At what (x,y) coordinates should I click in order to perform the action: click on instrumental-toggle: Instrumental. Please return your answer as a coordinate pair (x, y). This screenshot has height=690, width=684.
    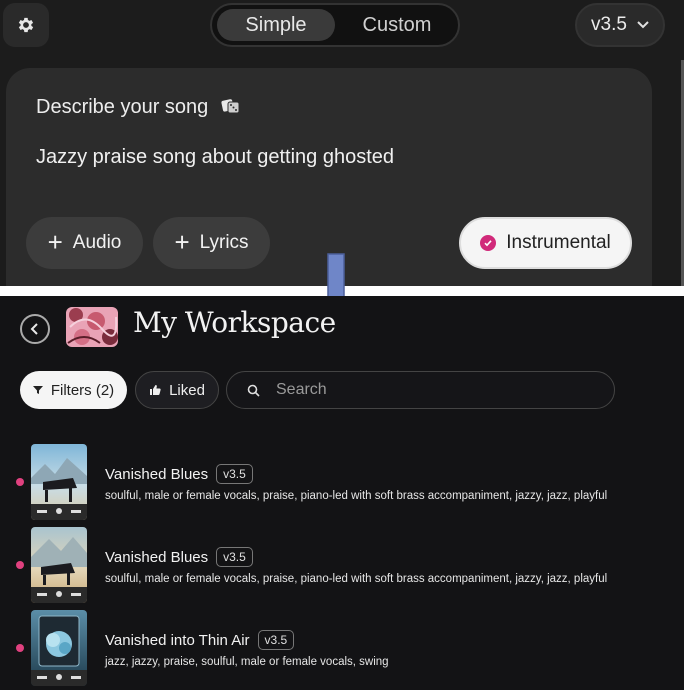
    Looking at the image, I should click on (545, 243).